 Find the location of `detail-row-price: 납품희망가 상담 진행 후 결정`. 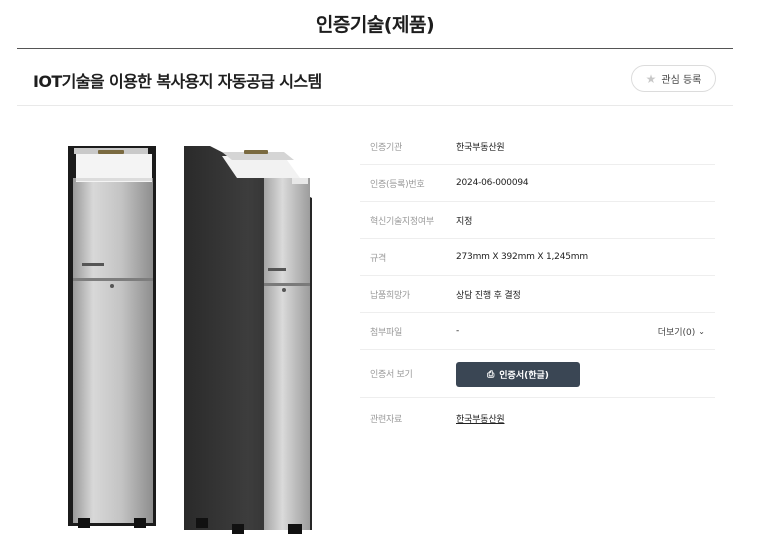

detail-row-price: 납품희망가 상담 진행 후 결정 is located at coordinates (537, 294).